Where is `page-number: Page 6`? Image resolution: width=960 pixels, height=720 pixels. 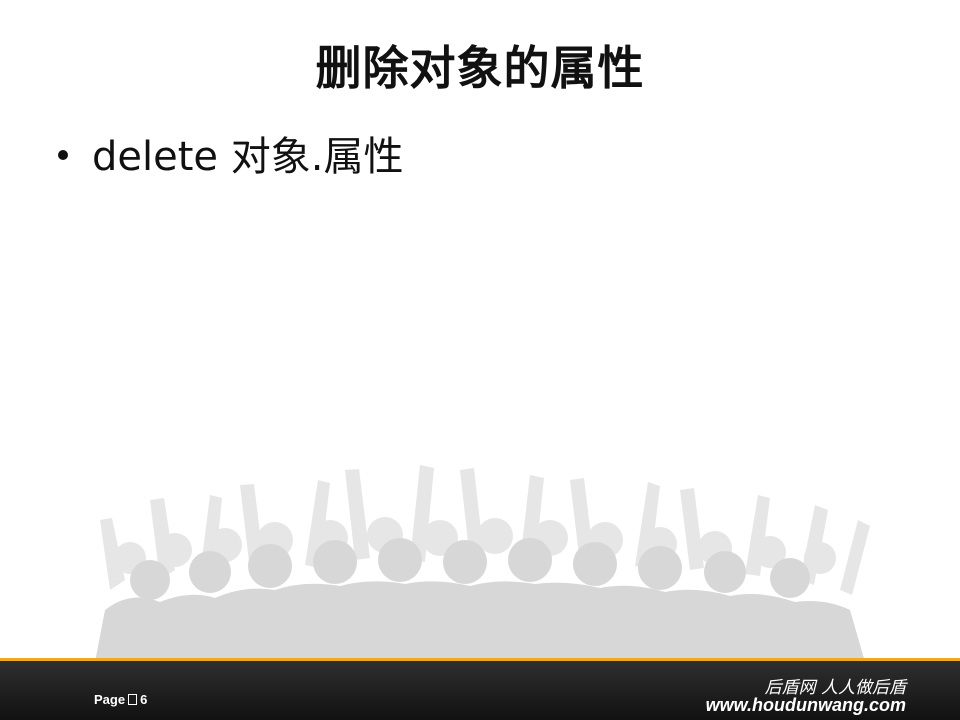 page-number: Page 6 is located at coordinates (120, 699).